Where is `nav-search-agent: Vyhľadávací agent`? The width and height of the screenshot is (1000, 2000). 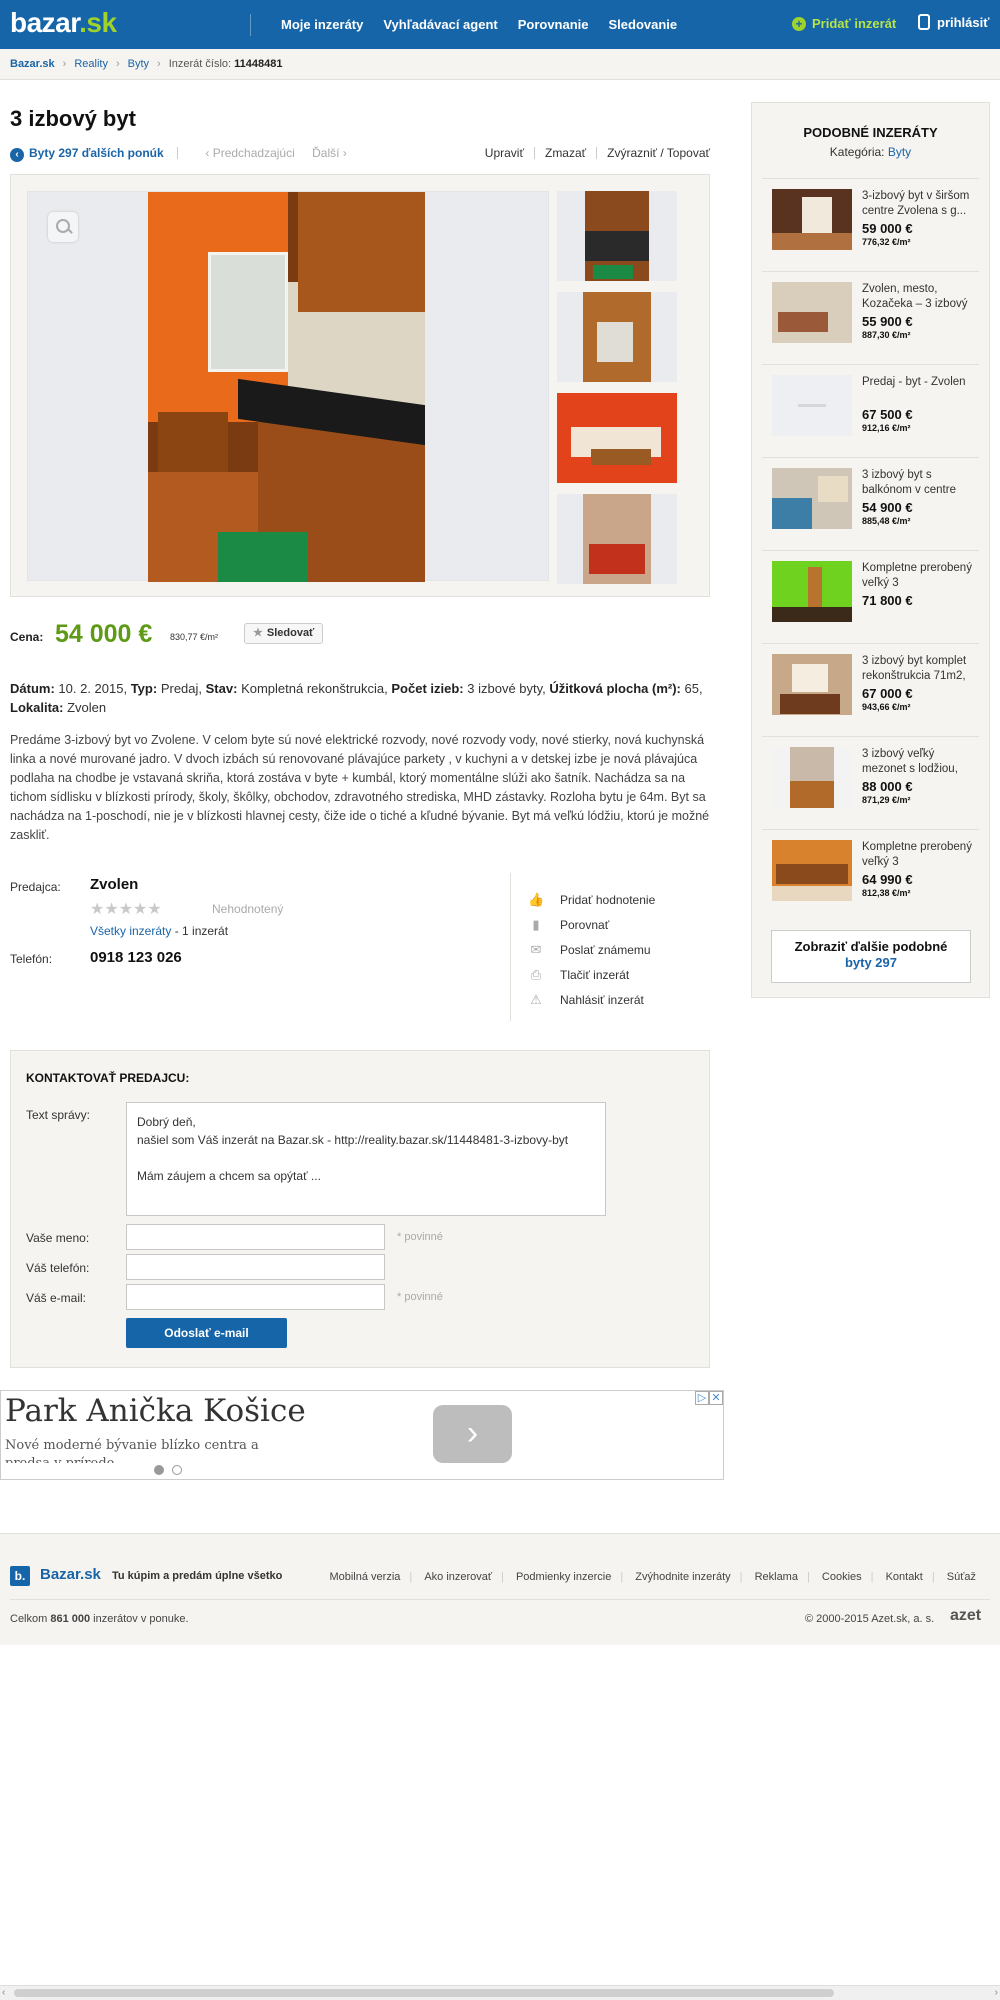 nav-search-agent: Vyhľadávací agent is located at coordinates (440, 24).